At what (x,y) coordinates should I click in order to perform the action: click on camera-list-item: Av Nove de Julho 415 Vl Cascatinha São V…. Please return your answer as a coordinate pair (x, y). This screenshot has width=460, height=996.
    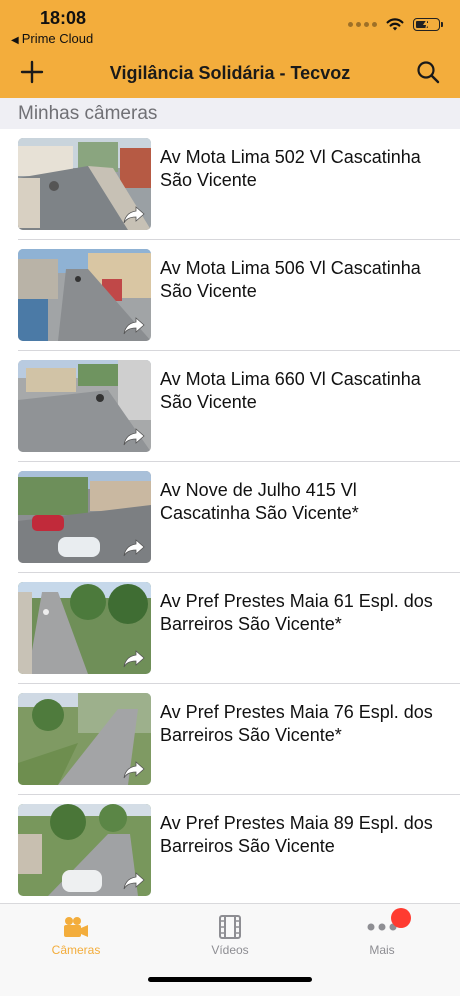
    Looking at the image, I should click on (230, 517).